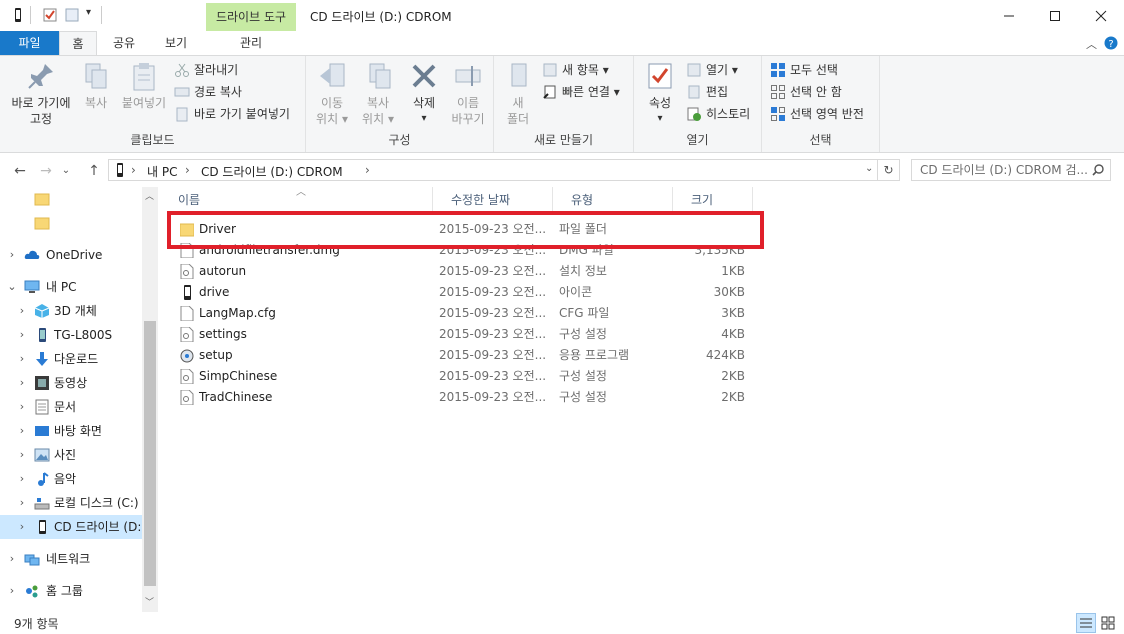 The image size is (1124, 634). Describe the element at coordinates (71, 591) in the screenshot. I see `nav-item-homegroup: › 홈 그룹` at that location.